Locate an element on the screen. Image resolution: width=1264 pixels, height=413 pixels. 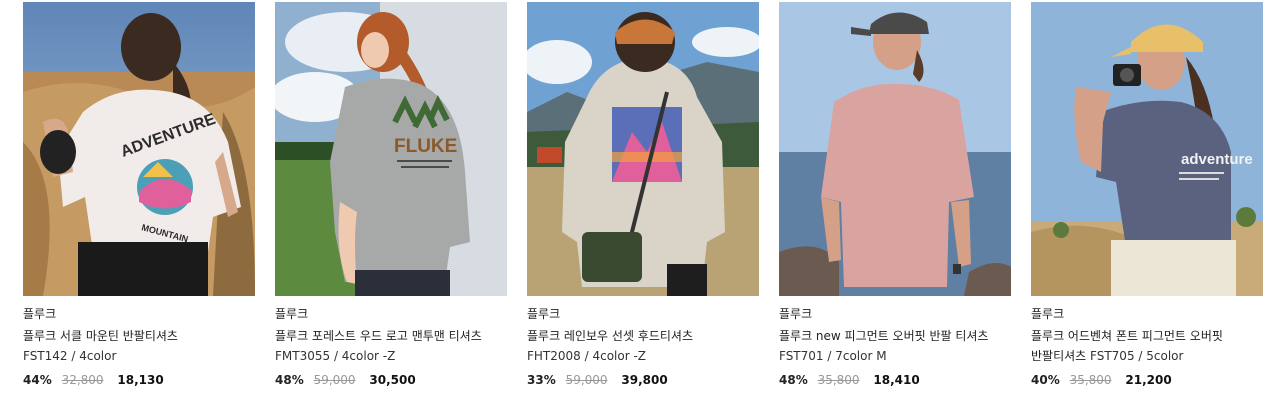
model-grey-sweatshirt-photo-icon: FLUKE is located at coordinates (391, 149).